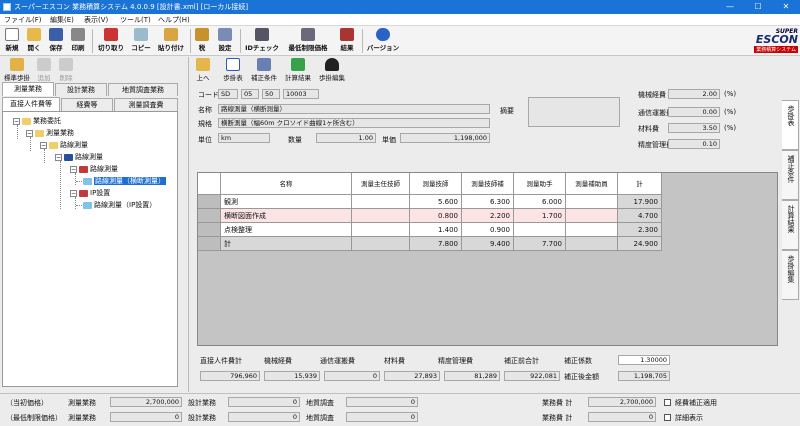 The height and width of the screenshot is (426, 800). I want to click on detail-view-checkbox, so click(667, 417).